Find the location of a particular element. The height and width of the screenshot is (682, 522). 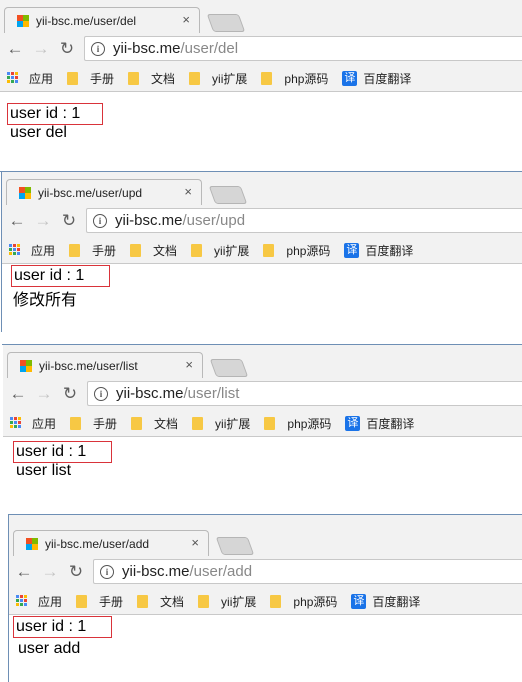

active-tab: yii-bsc.me/user/add × is located at coordinates (111, 543).